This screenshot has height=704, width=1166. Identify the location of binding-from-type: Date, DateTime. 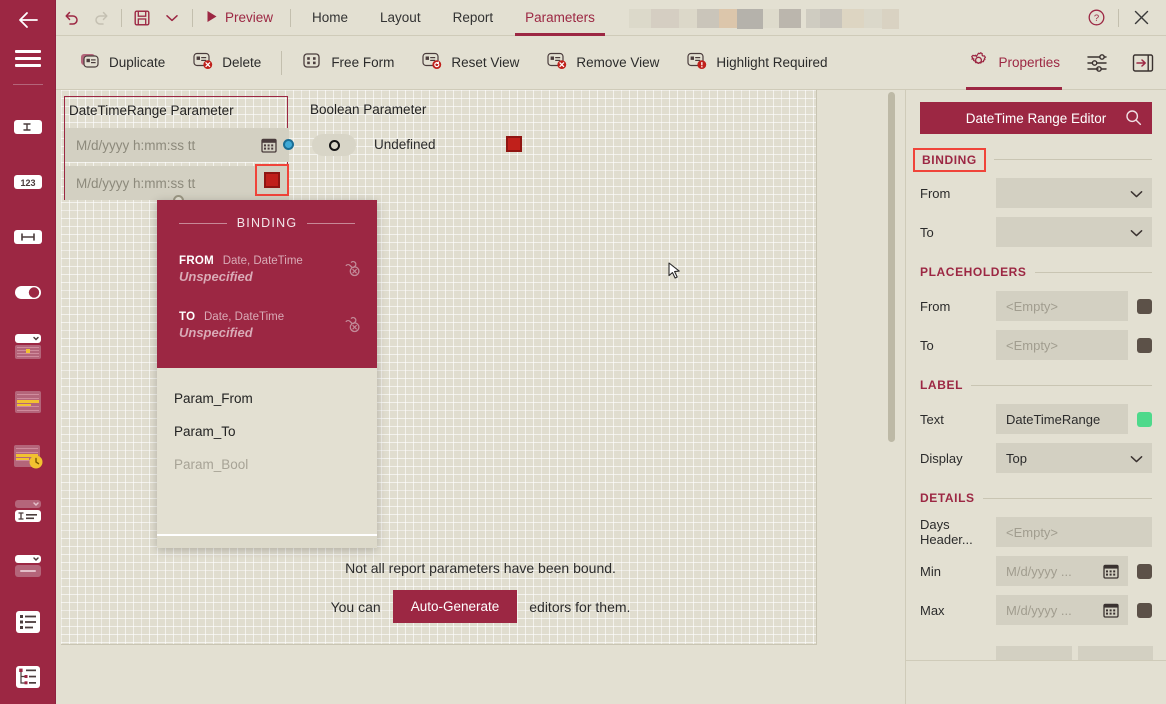
(262, 261).